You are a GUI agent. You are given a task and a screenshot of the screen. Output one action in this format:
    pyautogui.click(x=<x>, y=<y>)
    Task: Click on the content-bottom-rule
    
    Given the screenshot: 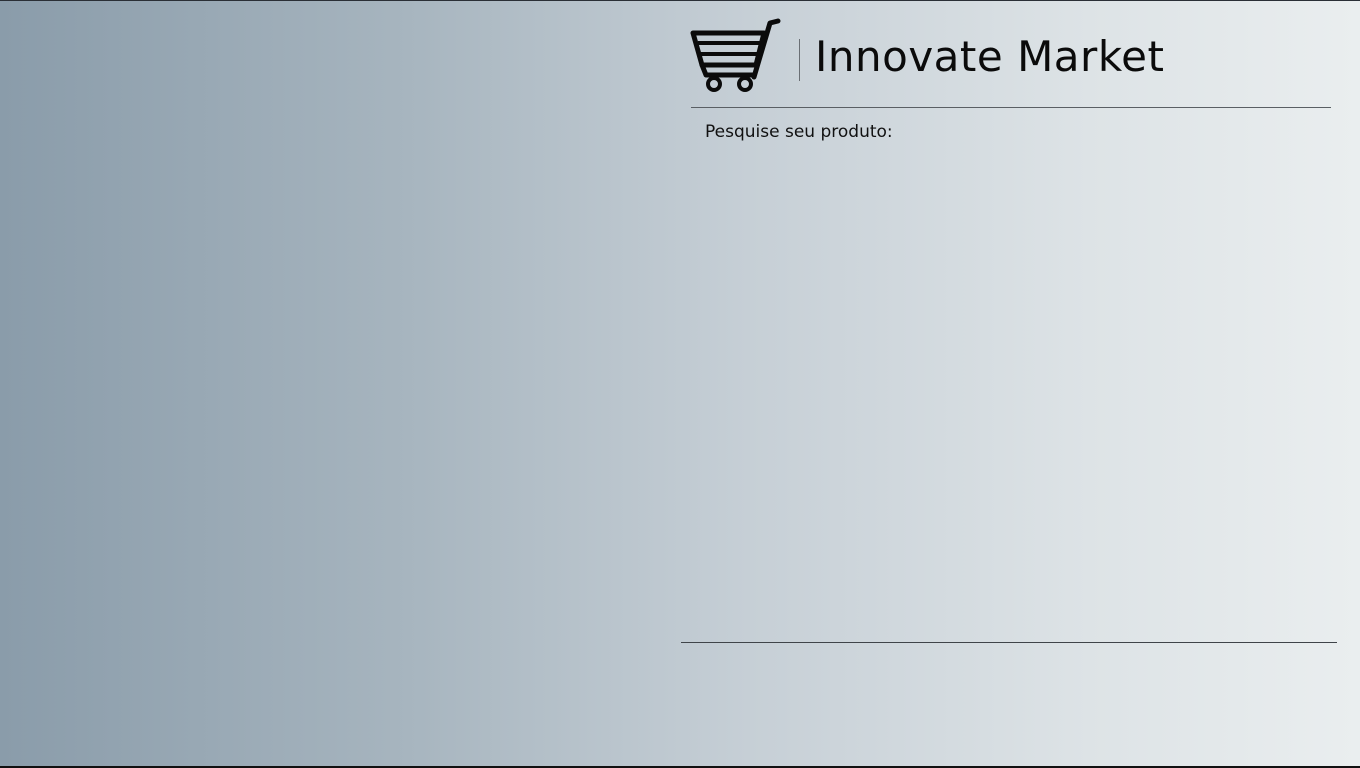 What is the action you would take?
    pyautogui.click(x=1009, y=642)
    